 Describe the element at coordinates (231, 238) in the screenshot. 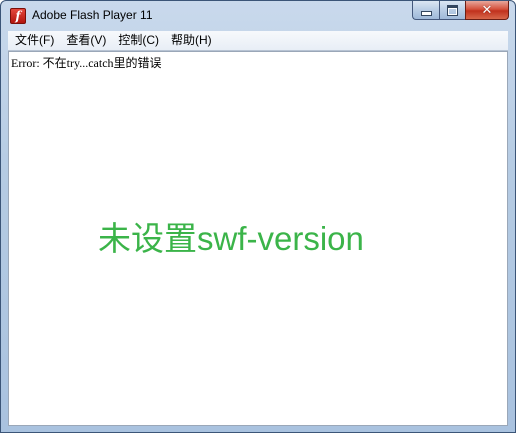

I see `swf-version-message: 未设置swf-version` at that location.